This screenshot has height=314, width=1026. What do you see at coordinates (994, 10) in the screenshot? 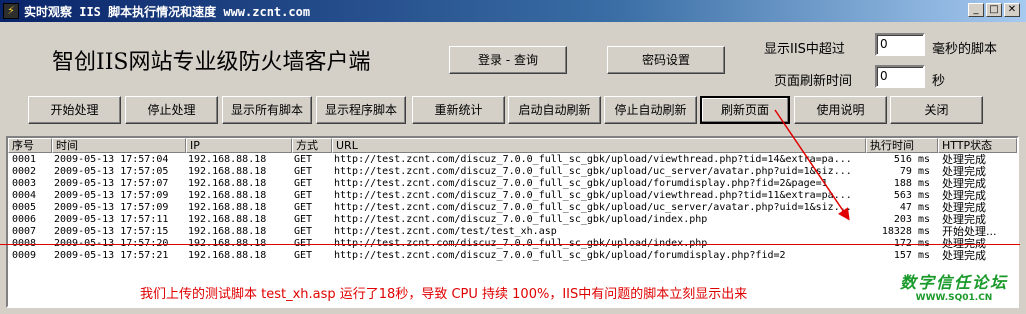
I see `maximize-button: □` at bounding box center [994, 10].